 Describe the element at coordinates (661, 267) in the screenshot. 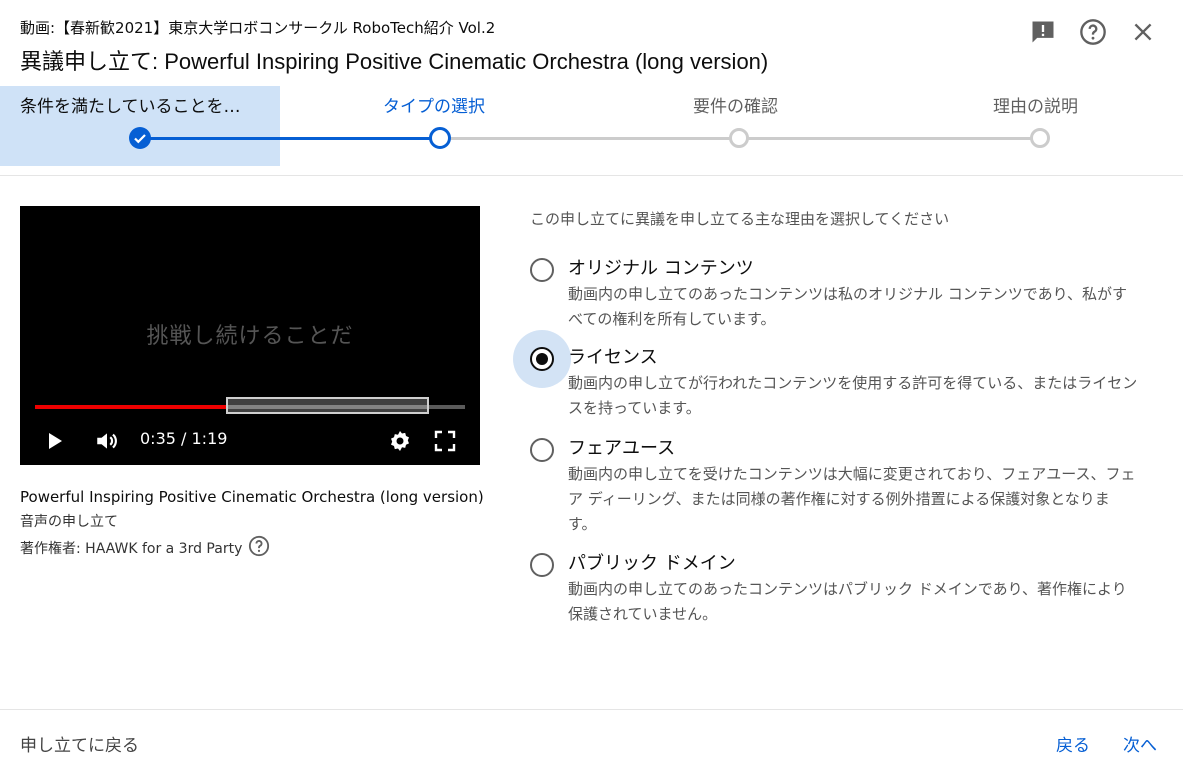

I see `option-label: オリジナル コンテンツ` at that location.